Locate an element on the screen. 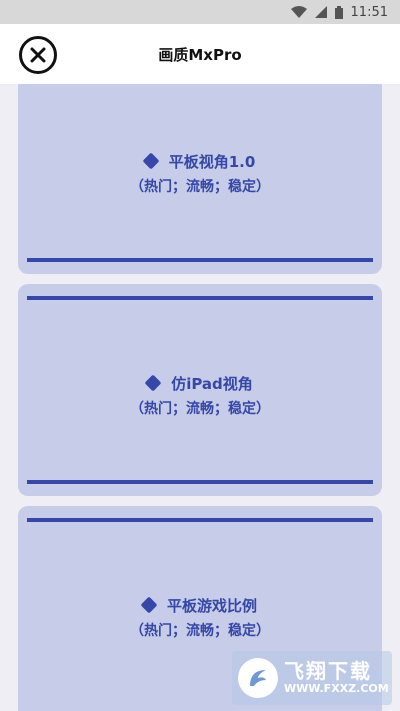  close-button is located at coordinates (38, 55).